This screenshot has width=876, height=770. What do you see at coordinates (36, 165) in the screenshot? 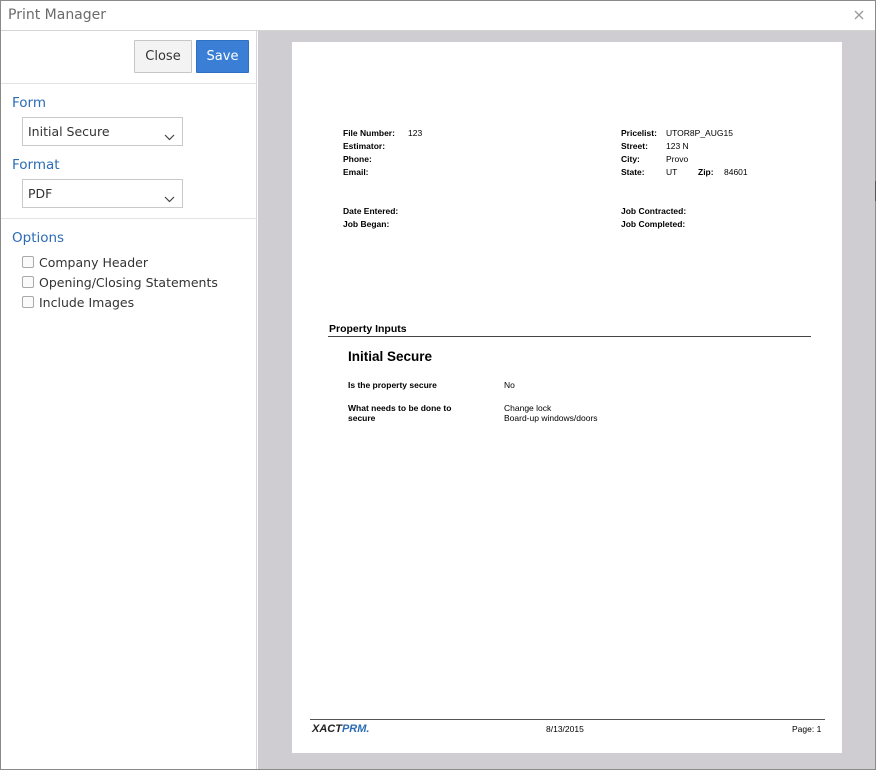
I see `format-label: Format` at bounding box center [36, 165].